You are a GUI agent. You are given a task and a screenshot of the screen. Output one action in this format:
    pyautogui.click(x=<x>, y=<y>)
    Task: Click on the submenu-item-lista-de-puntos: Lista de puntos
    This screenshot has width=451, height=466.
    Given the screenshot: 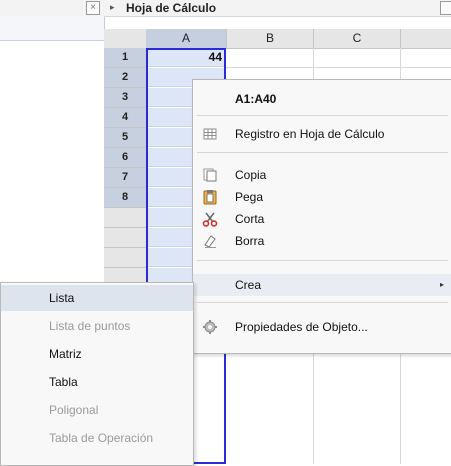 What is the action you would take?
    pyautogui.click(x=97, y=326)
    